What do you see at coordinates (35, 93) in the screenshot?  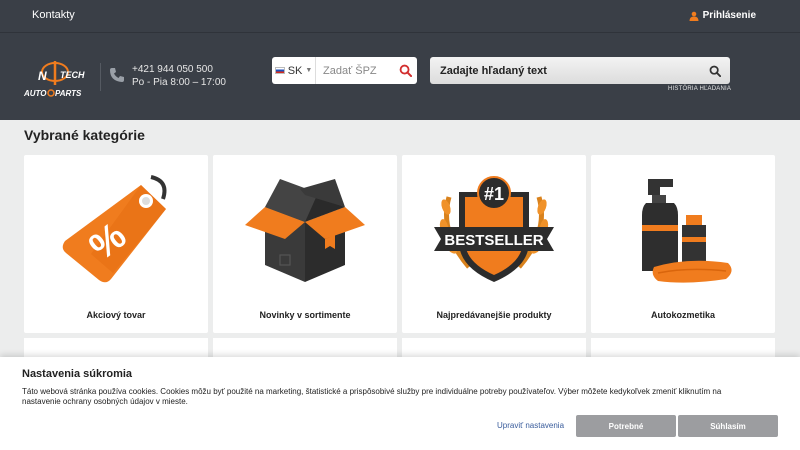 I see `logo-word-auto: AUTO` at bounding box center [35, 93].